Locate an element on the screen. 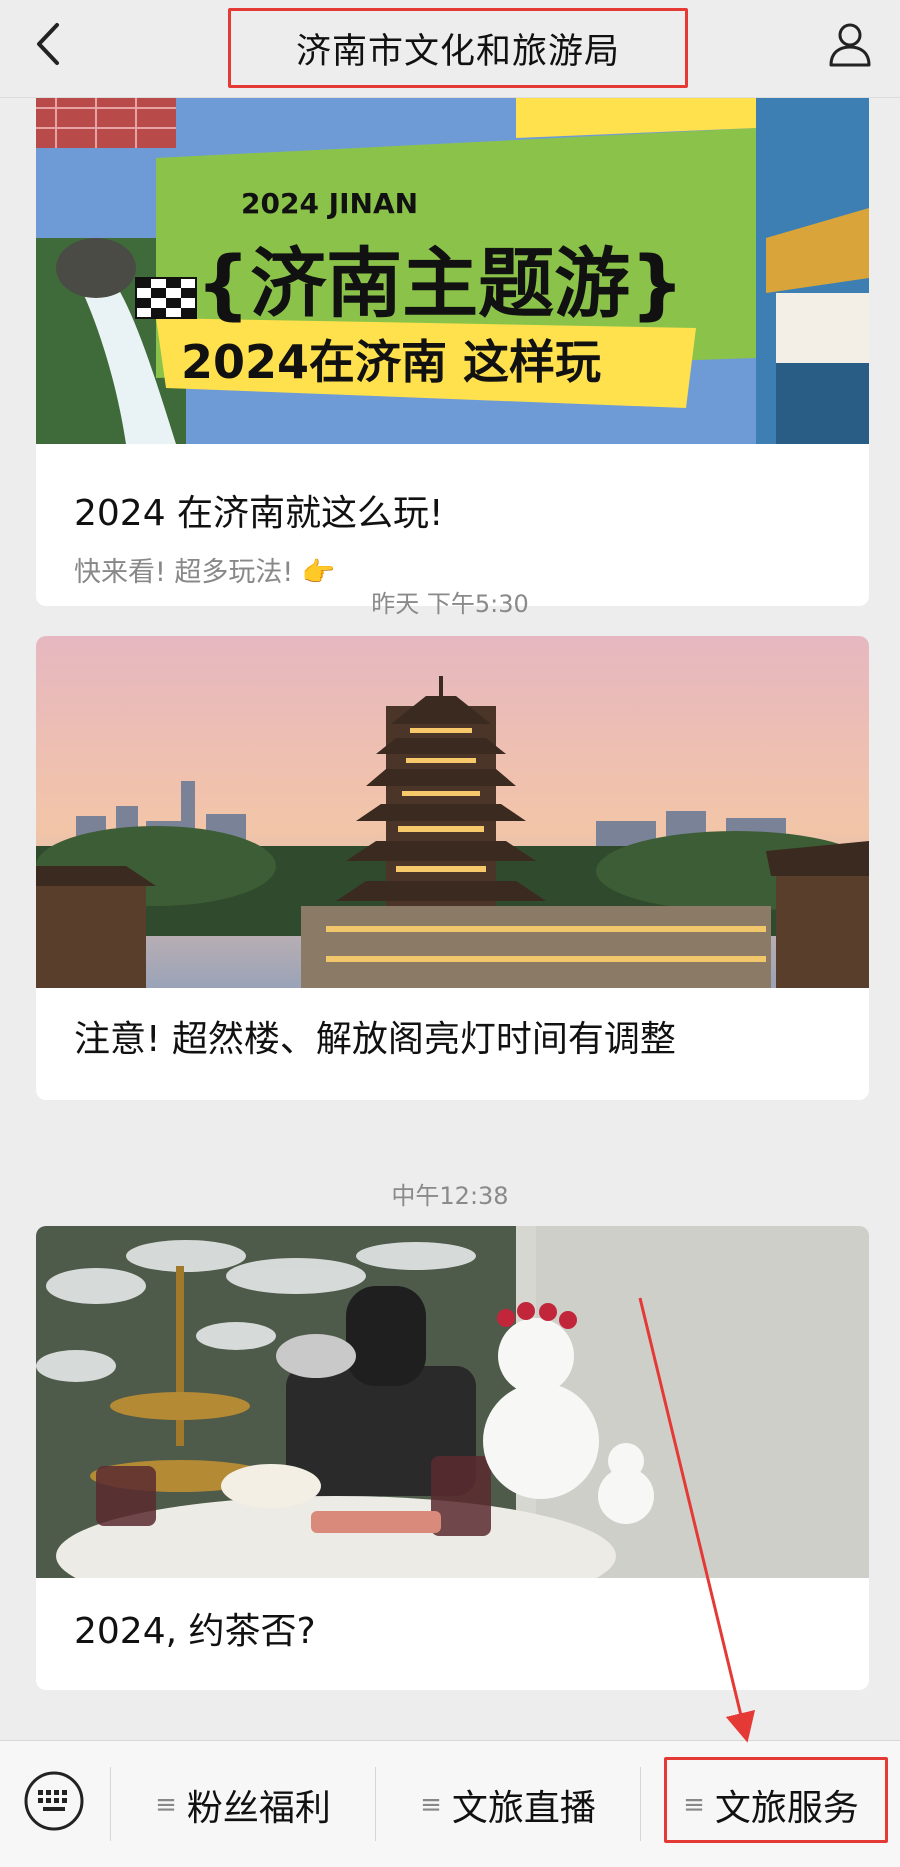  top-nav-bar: 济南市文化和旅游局 is located at coordinates (450, 49).